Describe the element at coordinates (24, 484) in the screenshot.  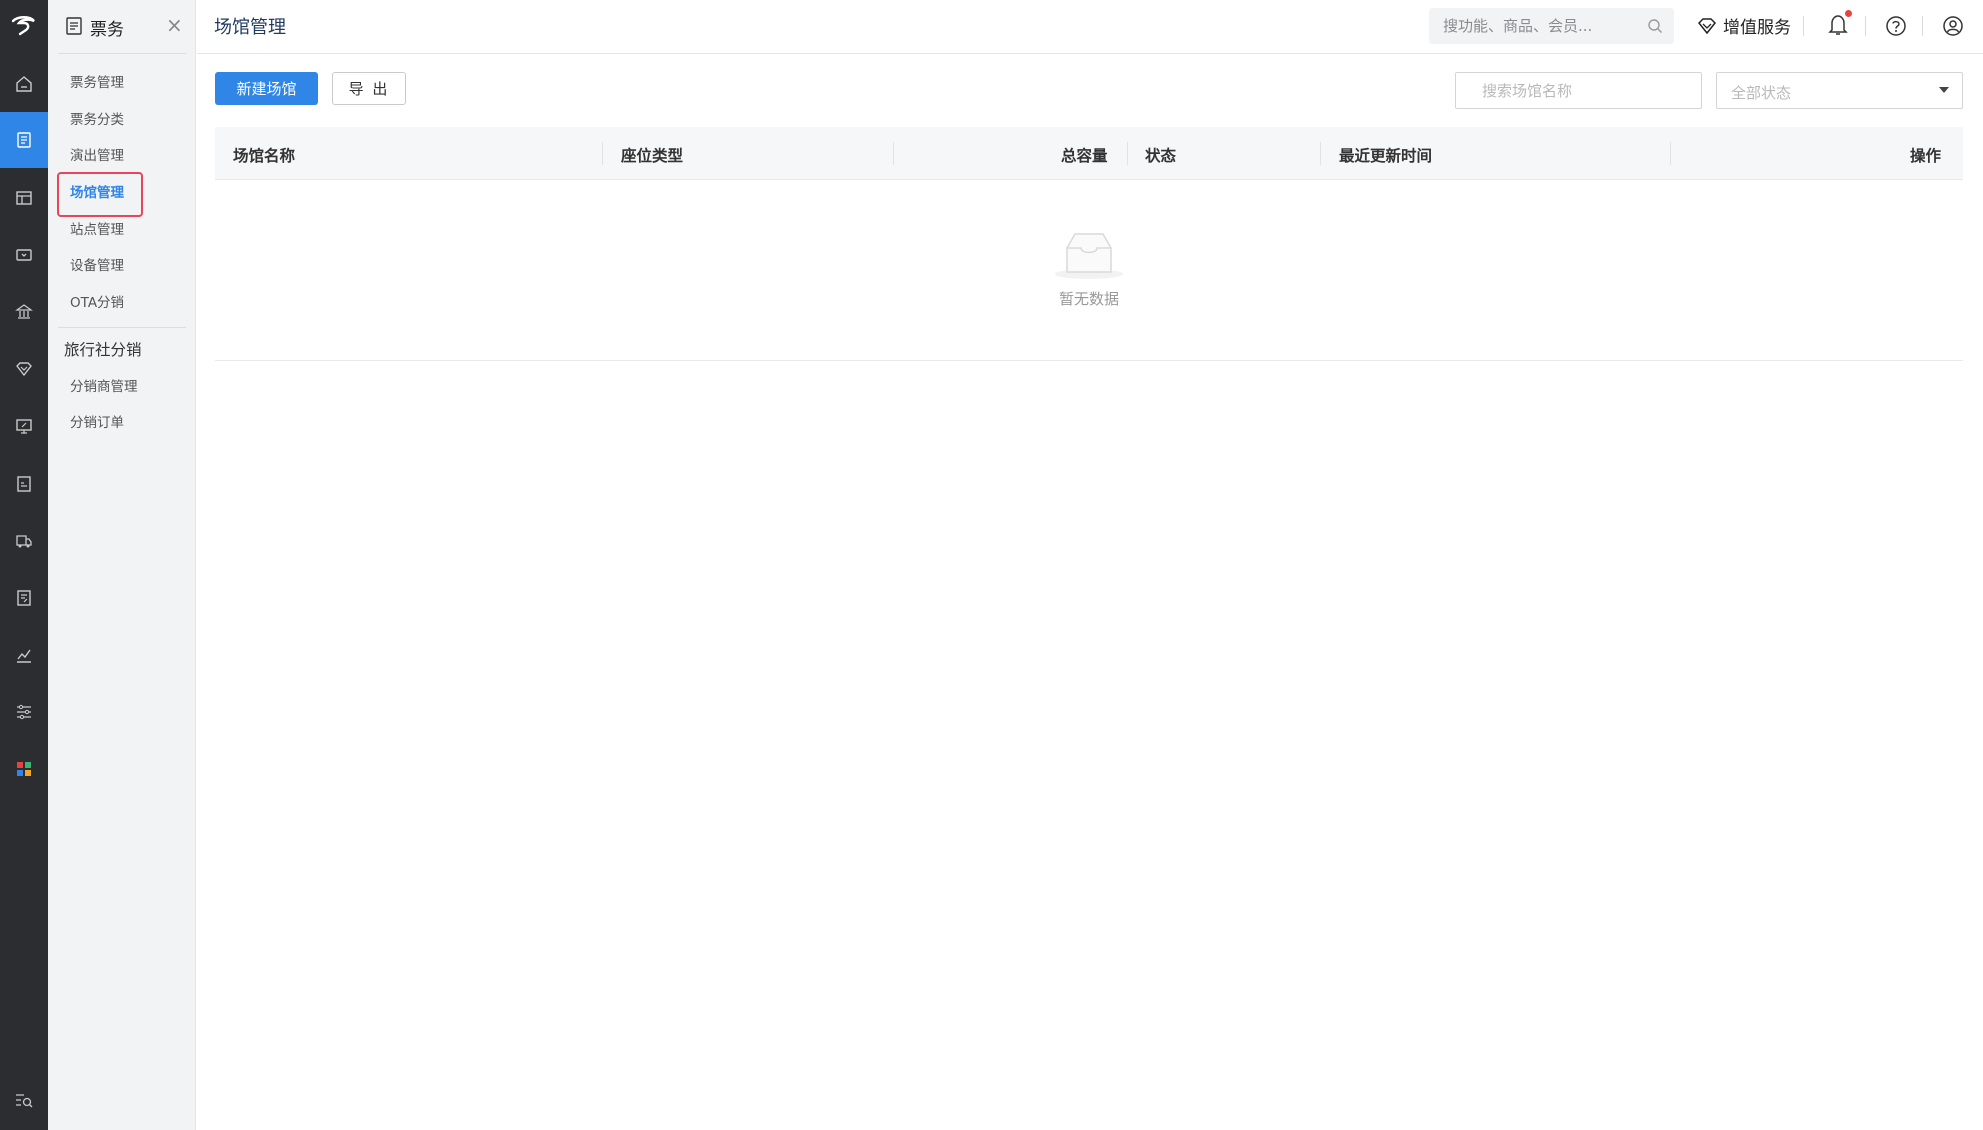
I see `id-card-icon` at that location.